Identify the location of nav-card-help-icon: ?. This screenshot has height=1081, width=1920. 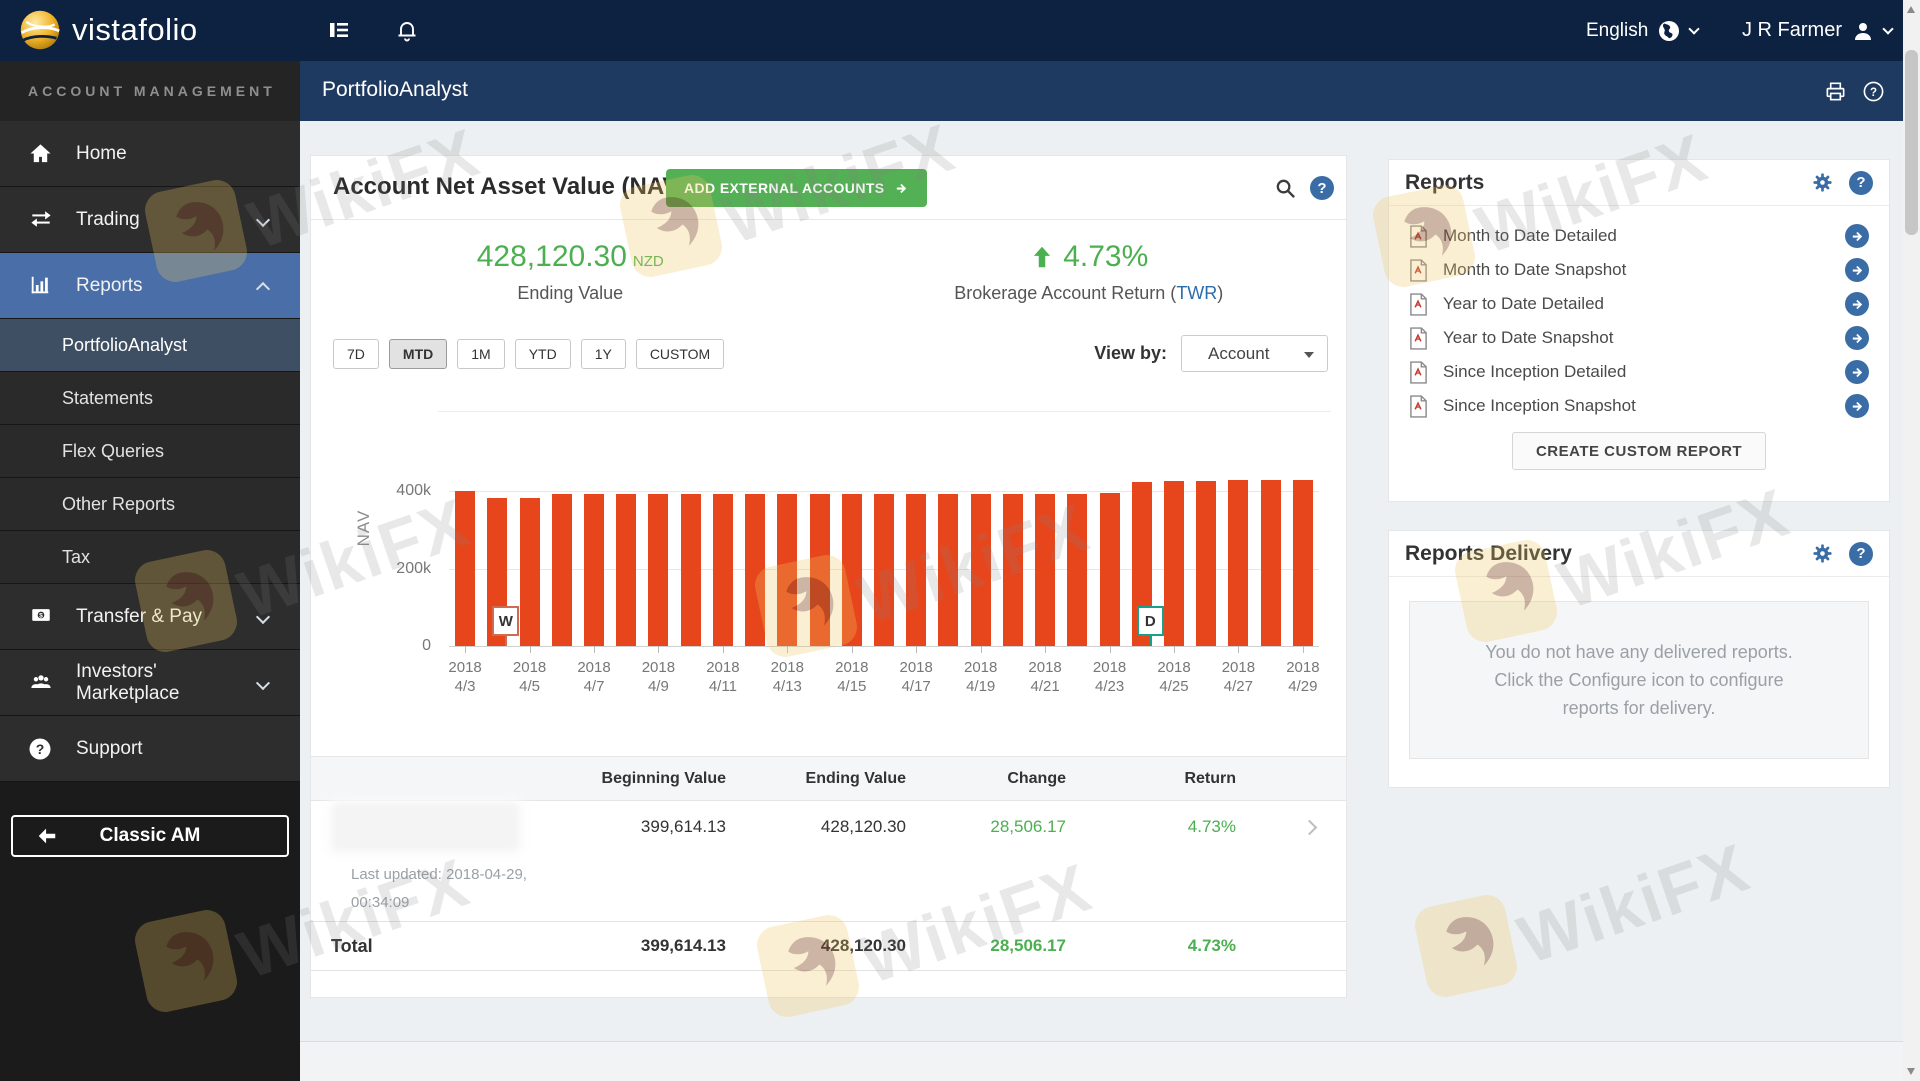
(1322, 188).